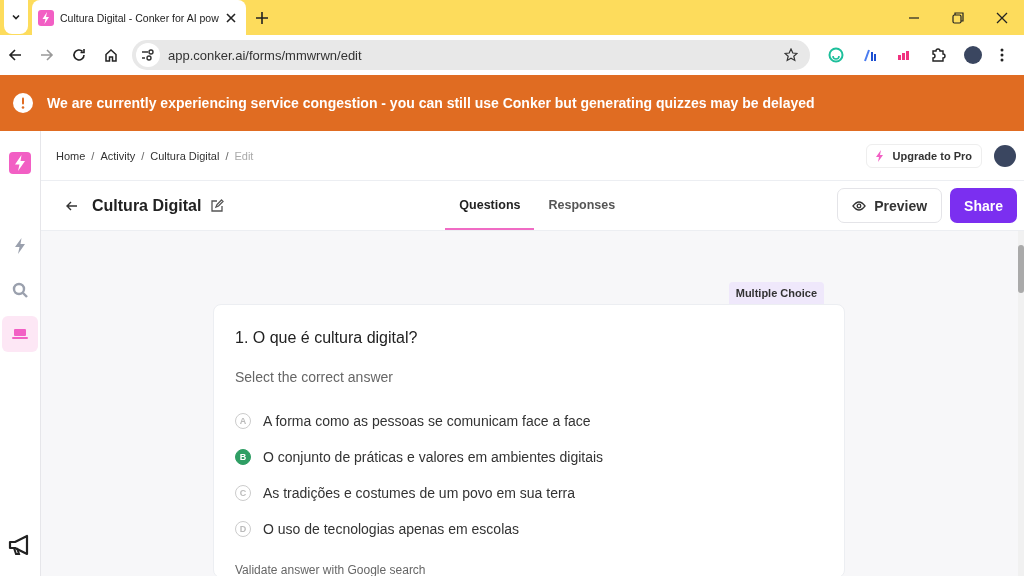  Describe the element at coordinates (79, 55) in the screenshot. I see `reload-icon` at that location.